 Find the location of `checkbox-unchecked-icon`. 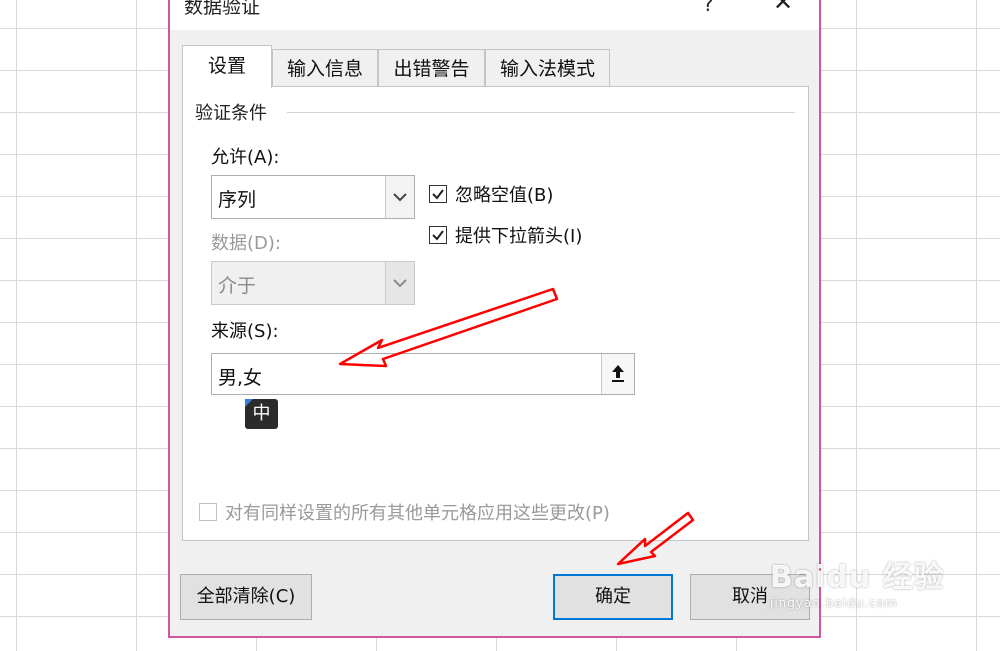

checkbox-unchecked-icon is located at coordinates (208, 512).